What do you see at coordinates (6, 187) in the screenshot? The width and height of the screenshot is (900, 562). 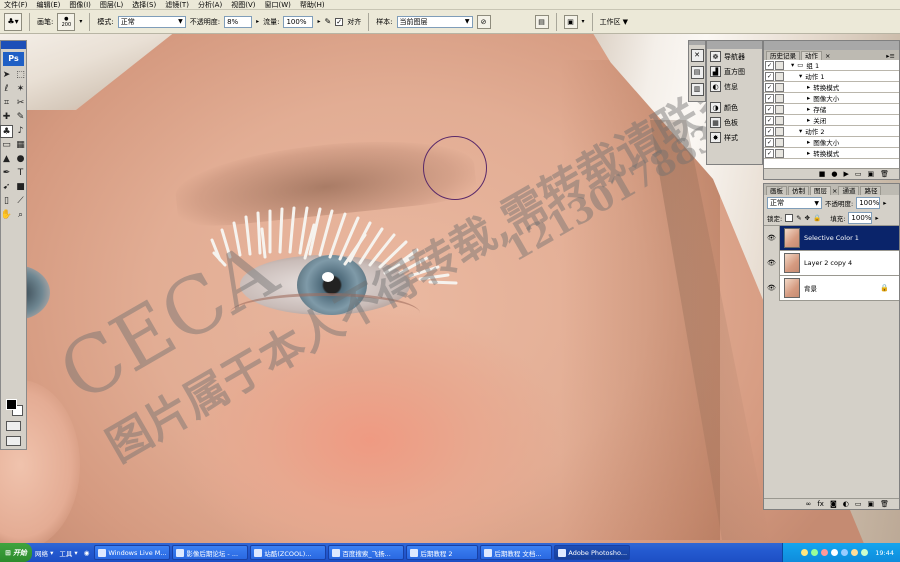 I see `path-selection-tool-icon: ➹` at bounding box center [6, 187].